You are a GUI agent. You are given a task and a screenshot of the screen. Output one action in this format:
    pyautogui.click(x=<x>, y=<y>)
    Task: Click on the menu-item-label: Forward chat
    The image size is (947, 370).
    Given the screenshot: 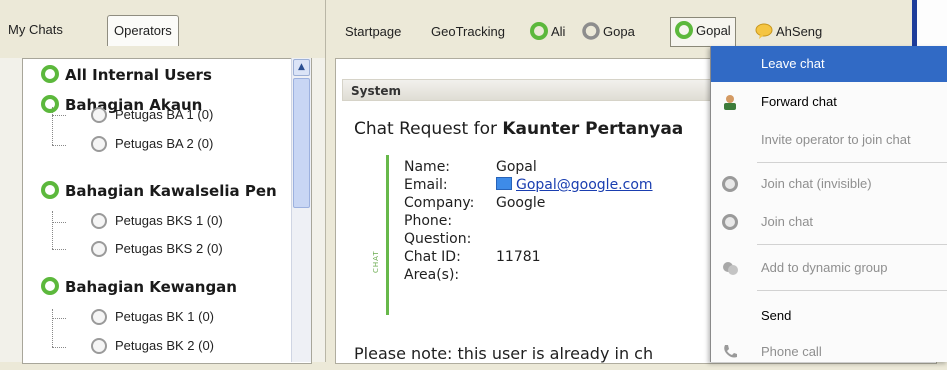 What is the action you would take?
    pyautogui.click(x=799, y=101)
    